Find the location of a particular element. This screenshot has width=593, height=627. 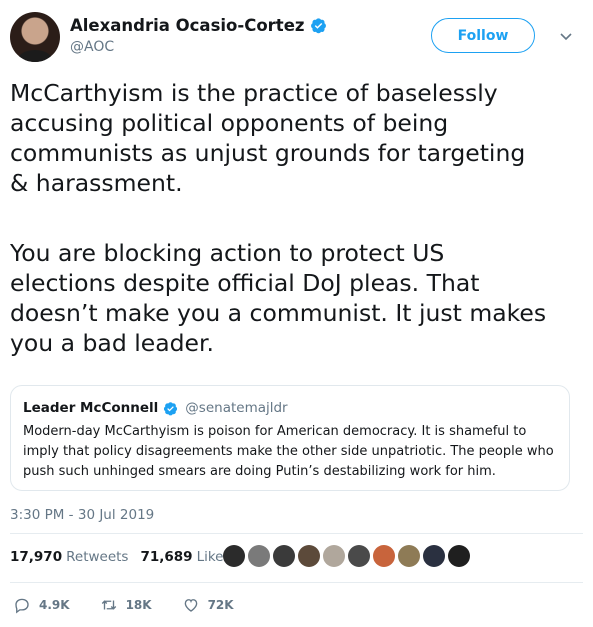

retweet-count: 18K is located at coordinates (138, 605).